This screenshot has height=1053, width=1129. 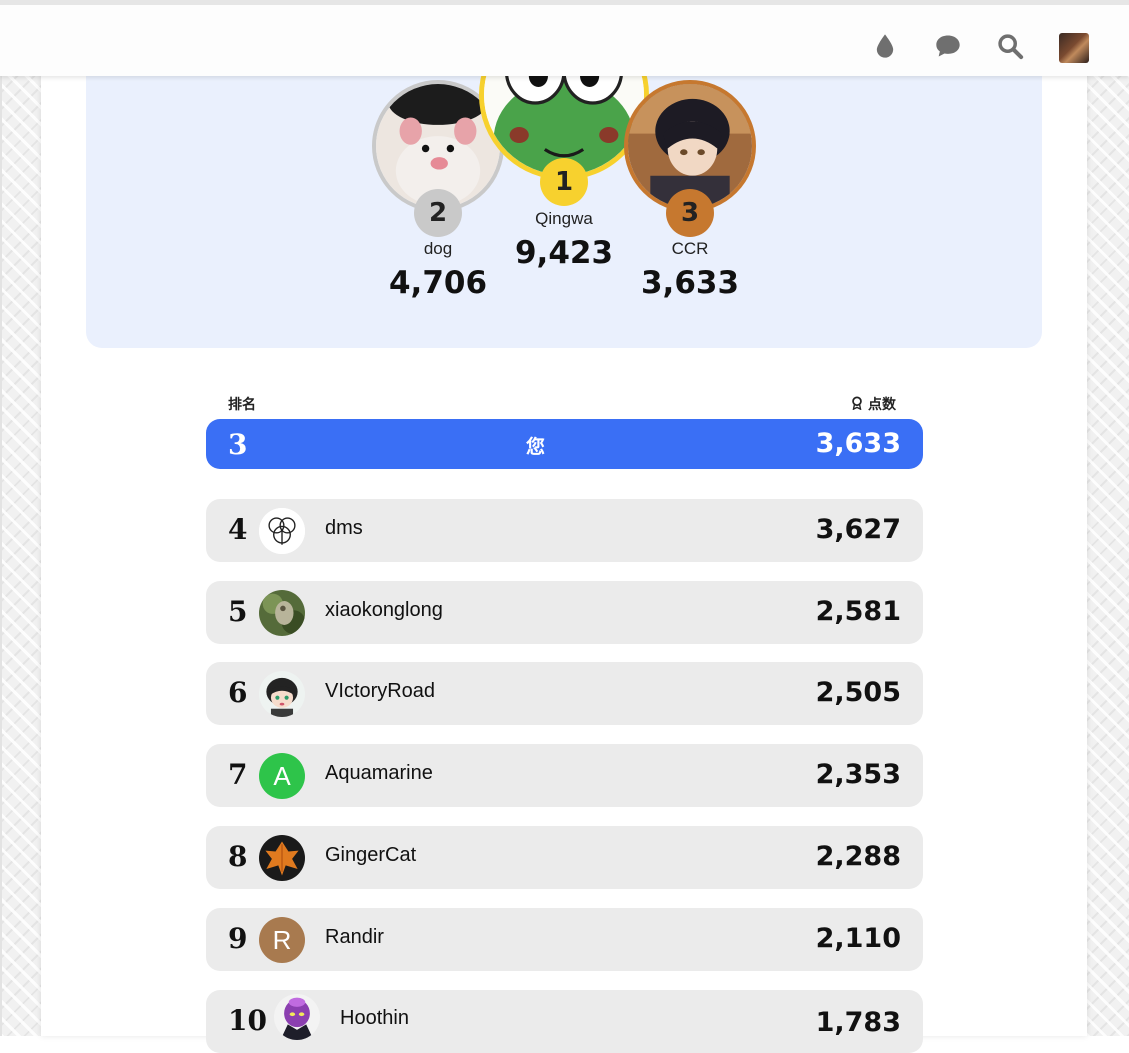 I want to click on podium-name-first: Qingwa, so click(x=564, y=218).